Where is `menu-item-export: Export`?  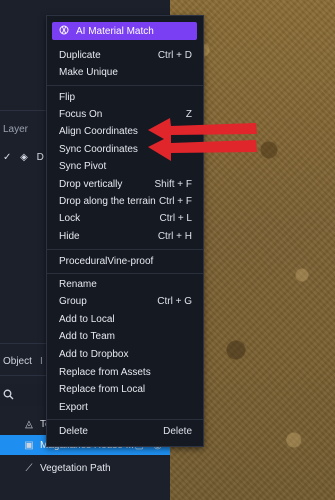
menu-item-export: Export is located at coordinates (125, 407).